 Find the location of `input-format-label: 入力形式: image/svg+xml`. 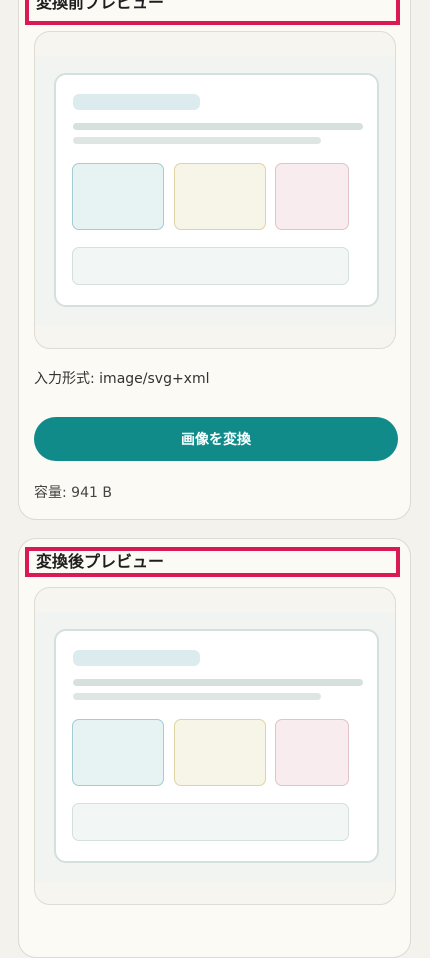

input-format-label: 入力形式: image/svg+xml is located at coordinates (122, 379).